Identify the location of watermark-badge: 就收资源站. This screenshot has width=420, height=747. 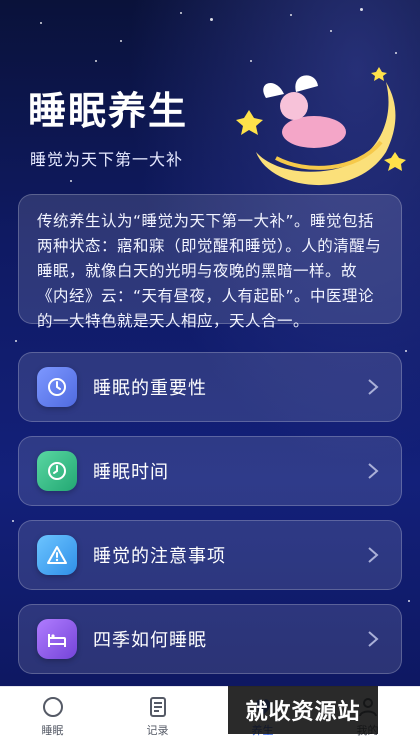
(303, 710).